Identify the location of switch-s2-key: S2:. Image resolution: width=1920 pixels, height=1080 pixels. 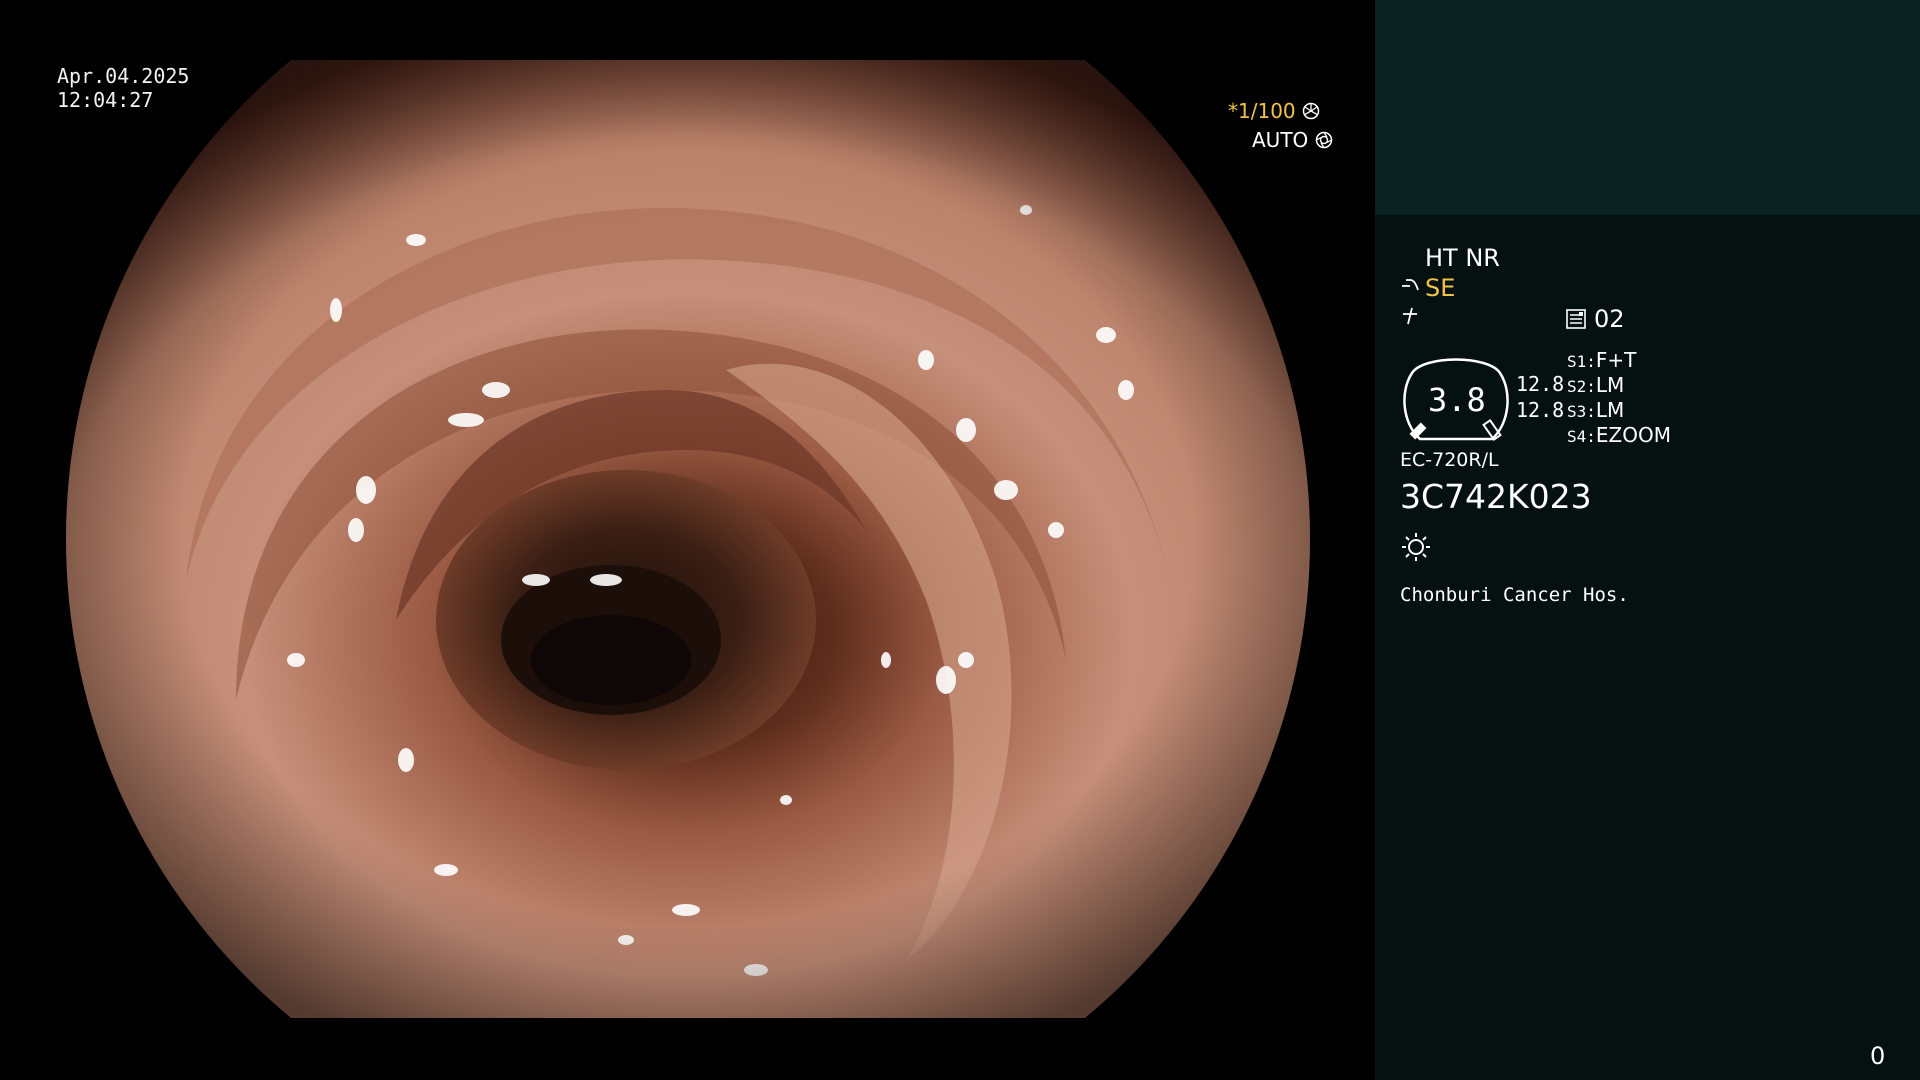
(1581, 386).